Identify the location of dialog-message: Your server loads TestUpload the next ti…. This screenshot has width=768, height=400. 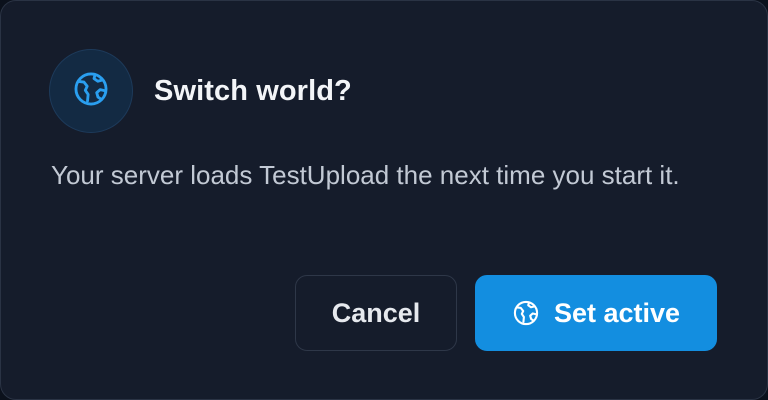
(365, 175).